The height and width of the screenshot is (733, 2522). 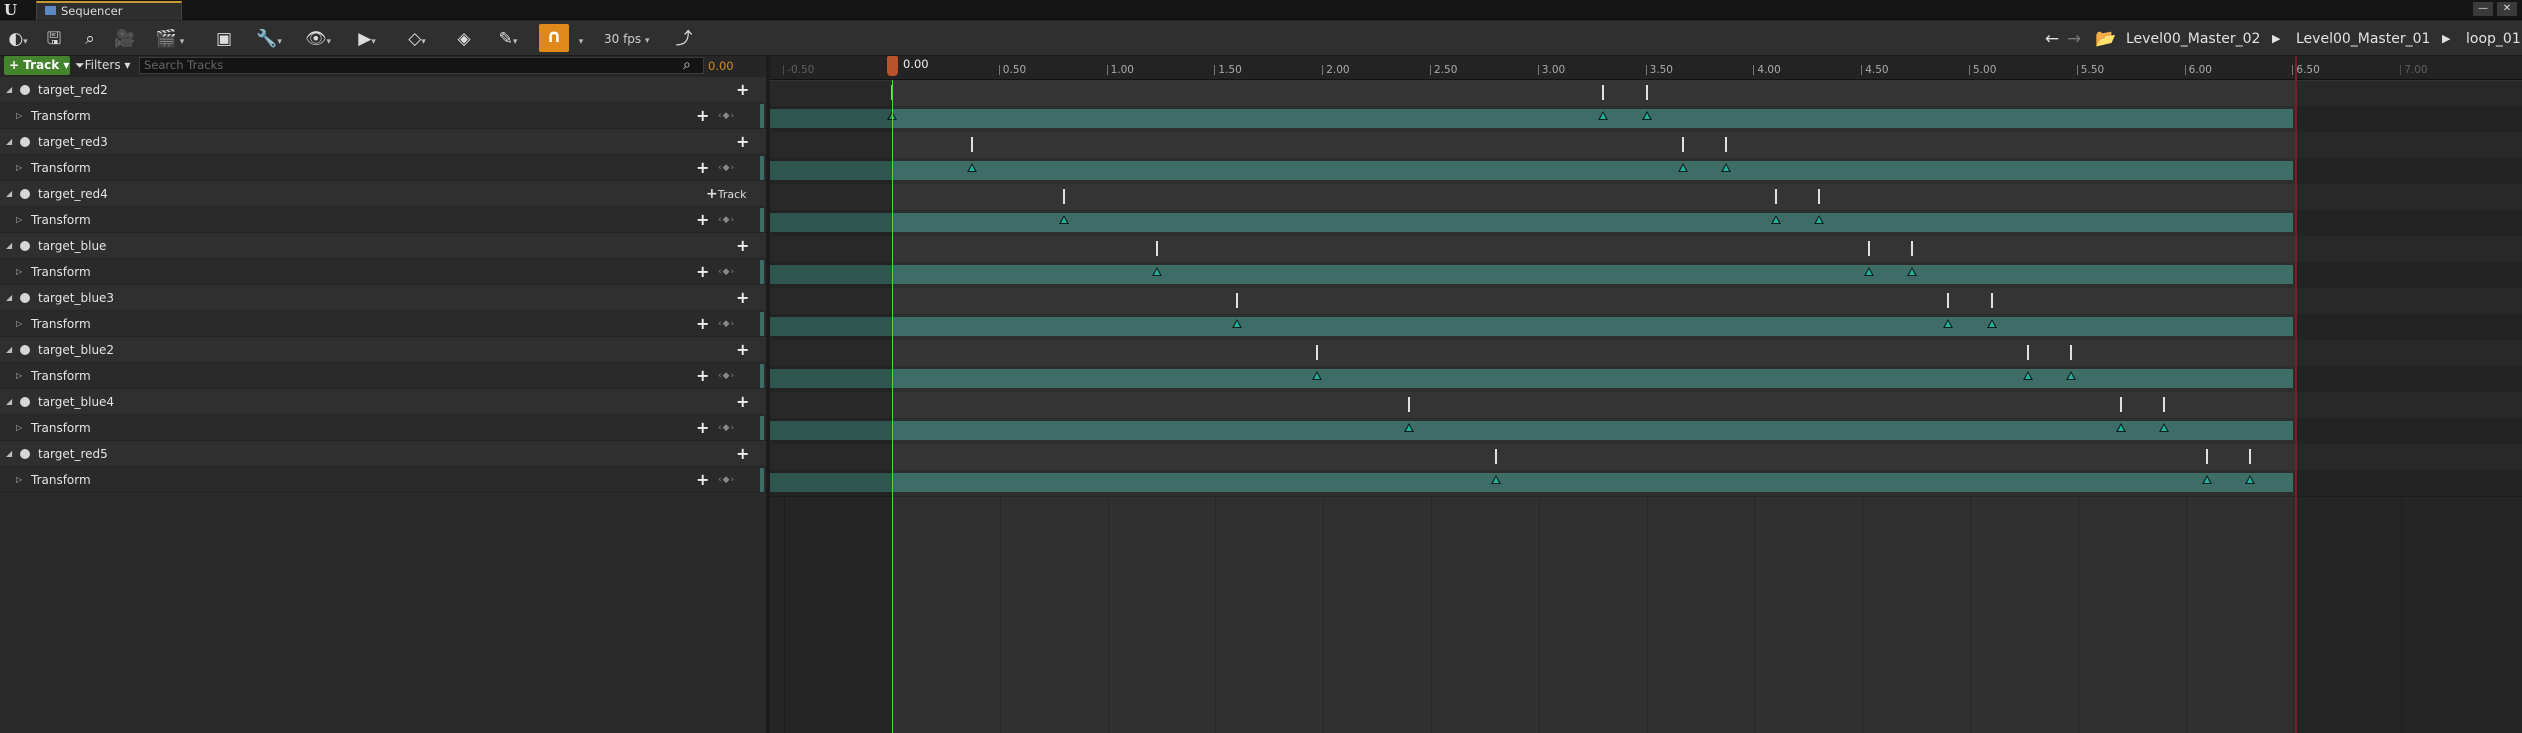 I want to click on render-icon: ▣, so click(x=224, y=39).